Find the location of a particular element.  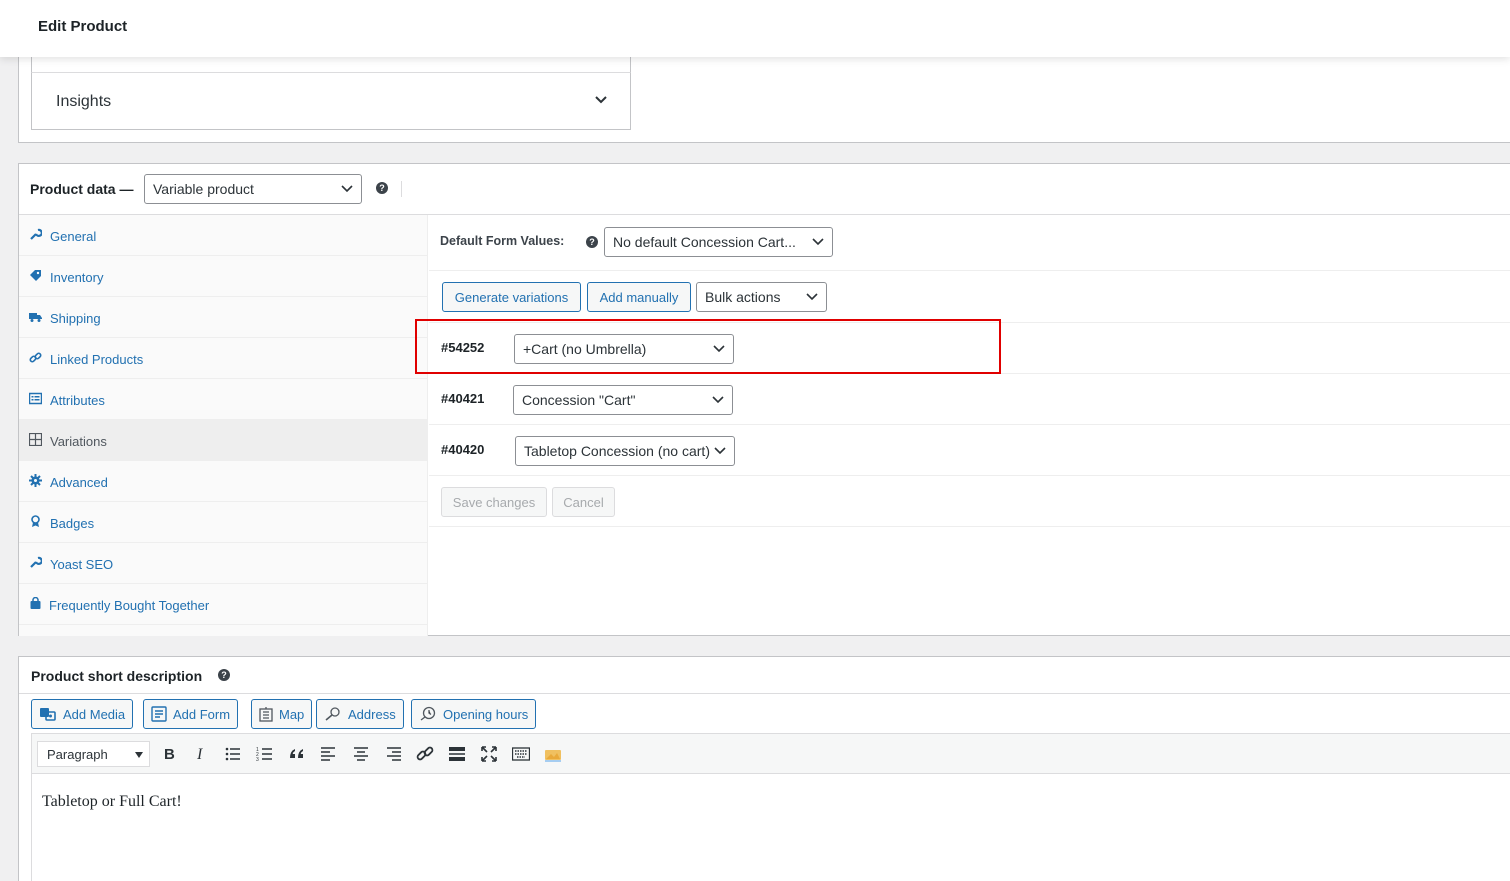

grid-icon is located at coordinates (35, 439).